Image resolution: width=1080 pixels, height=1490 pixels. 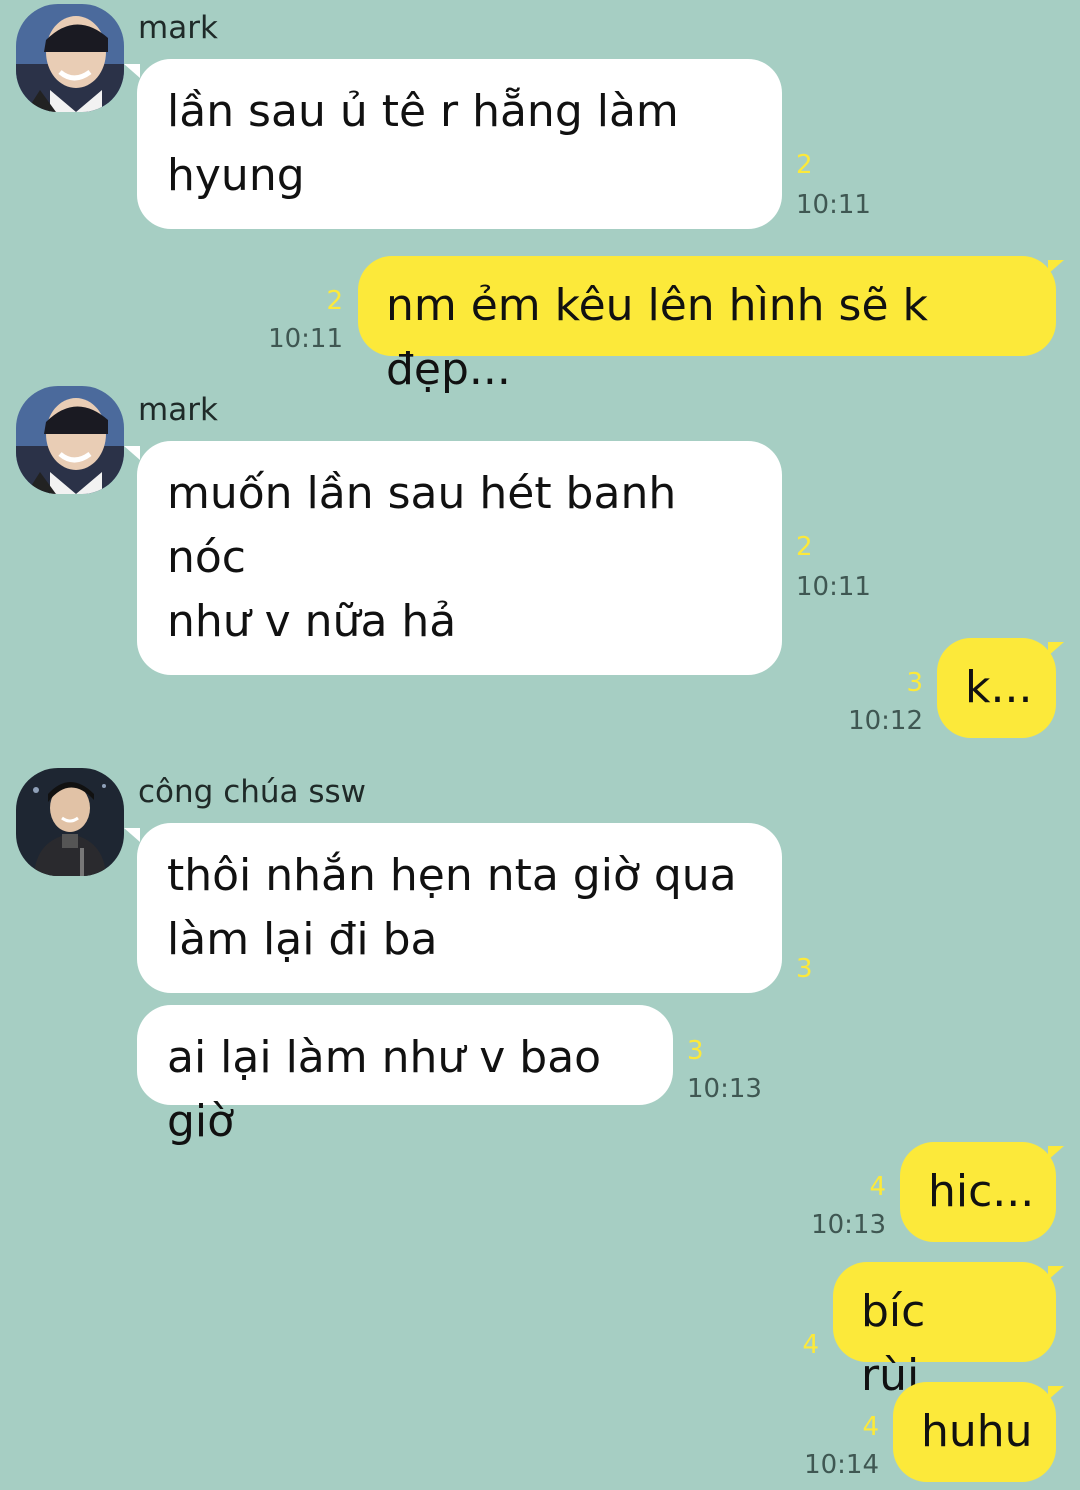 I want to click on message-time: 10:14, so click(x=841, y=1465).